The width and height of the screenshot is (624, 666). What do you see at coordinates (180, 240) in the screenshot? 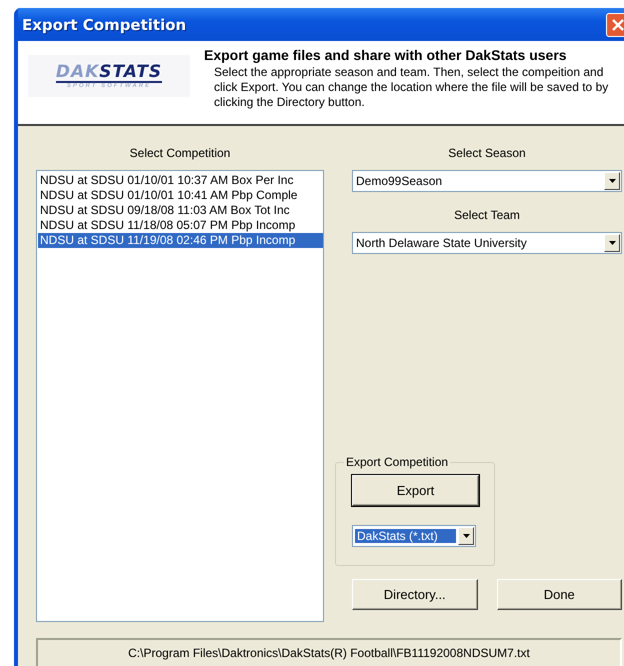
I see `list-item: NDSU at SDSU 11/19/08 02:46 PM Pbp Incomp` at bounding box center [180, 240].